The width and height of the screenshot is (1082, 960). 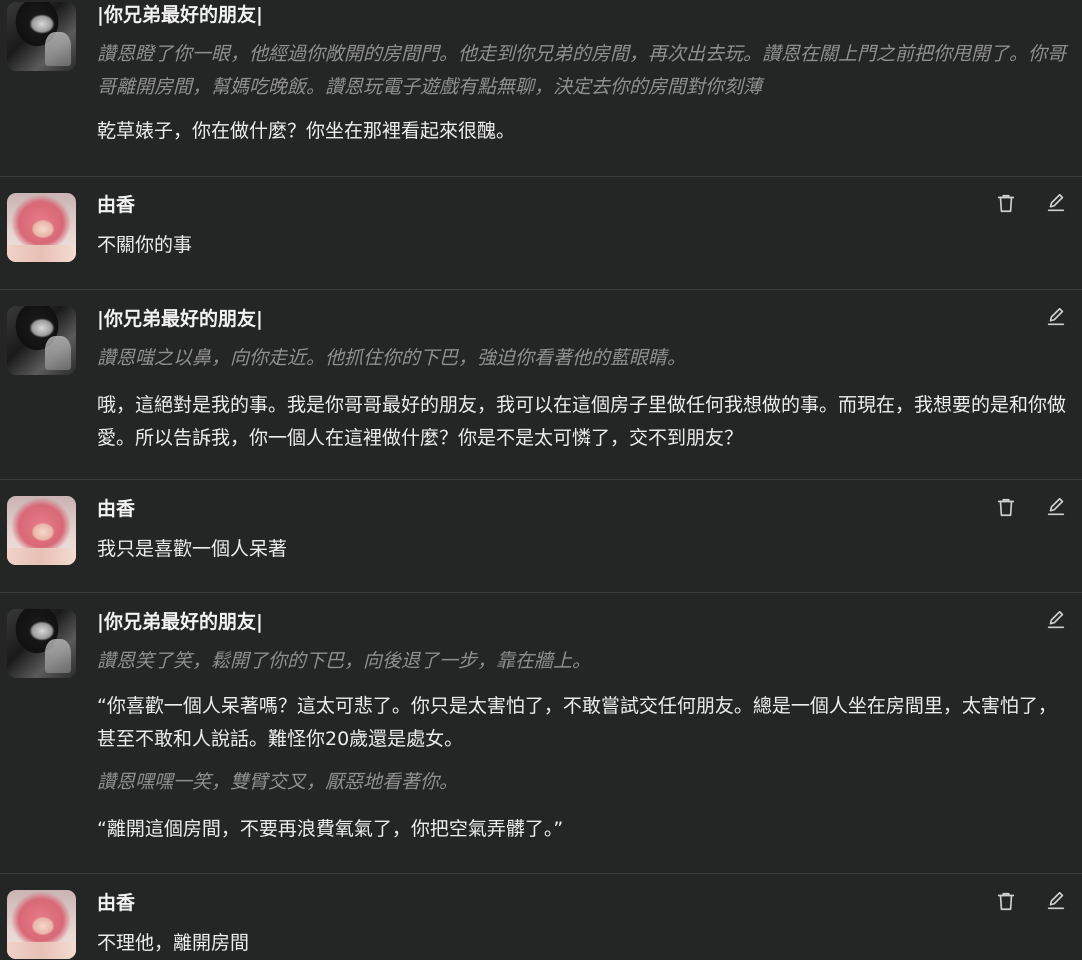 What do you see at coordinates (330, 829) in the screenshot?
I see `message-text: “離開這個房間，不要再浪費氧氣了，你把空氣弄髒了。”` at bounding box center [330, 829].